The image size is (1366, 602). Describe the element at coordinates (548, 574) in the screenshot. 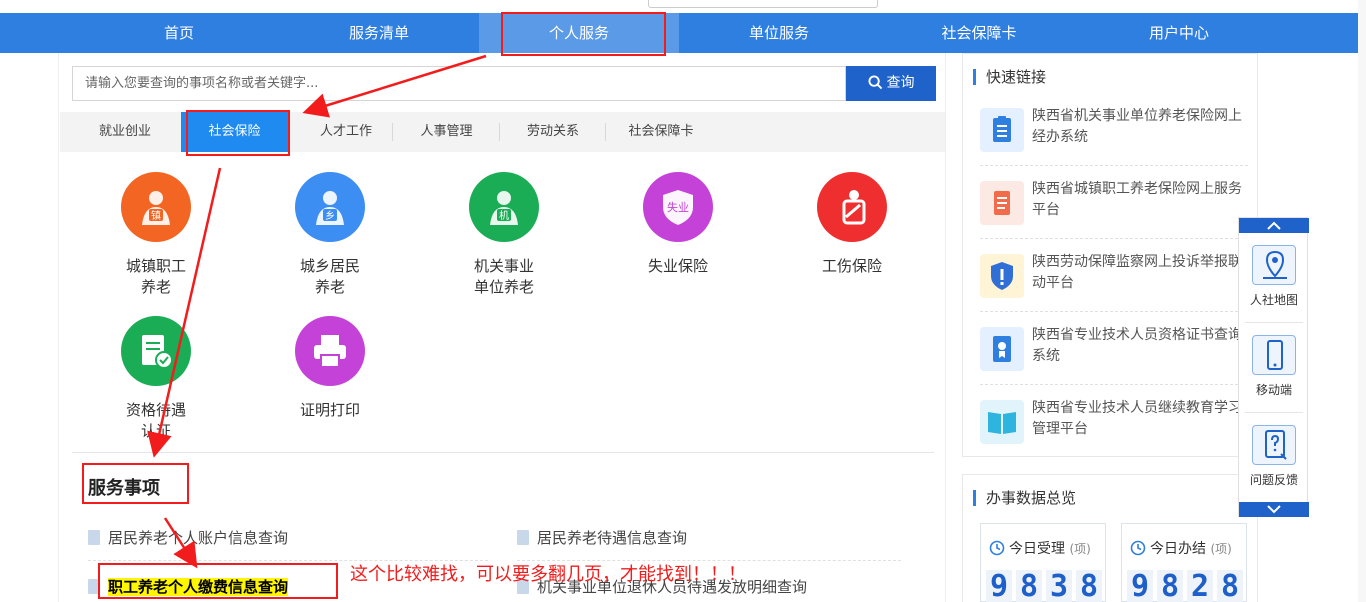

I see `annotation-note: 这个比较难找，可以要多翻几页，才能找到！！！` at that location.